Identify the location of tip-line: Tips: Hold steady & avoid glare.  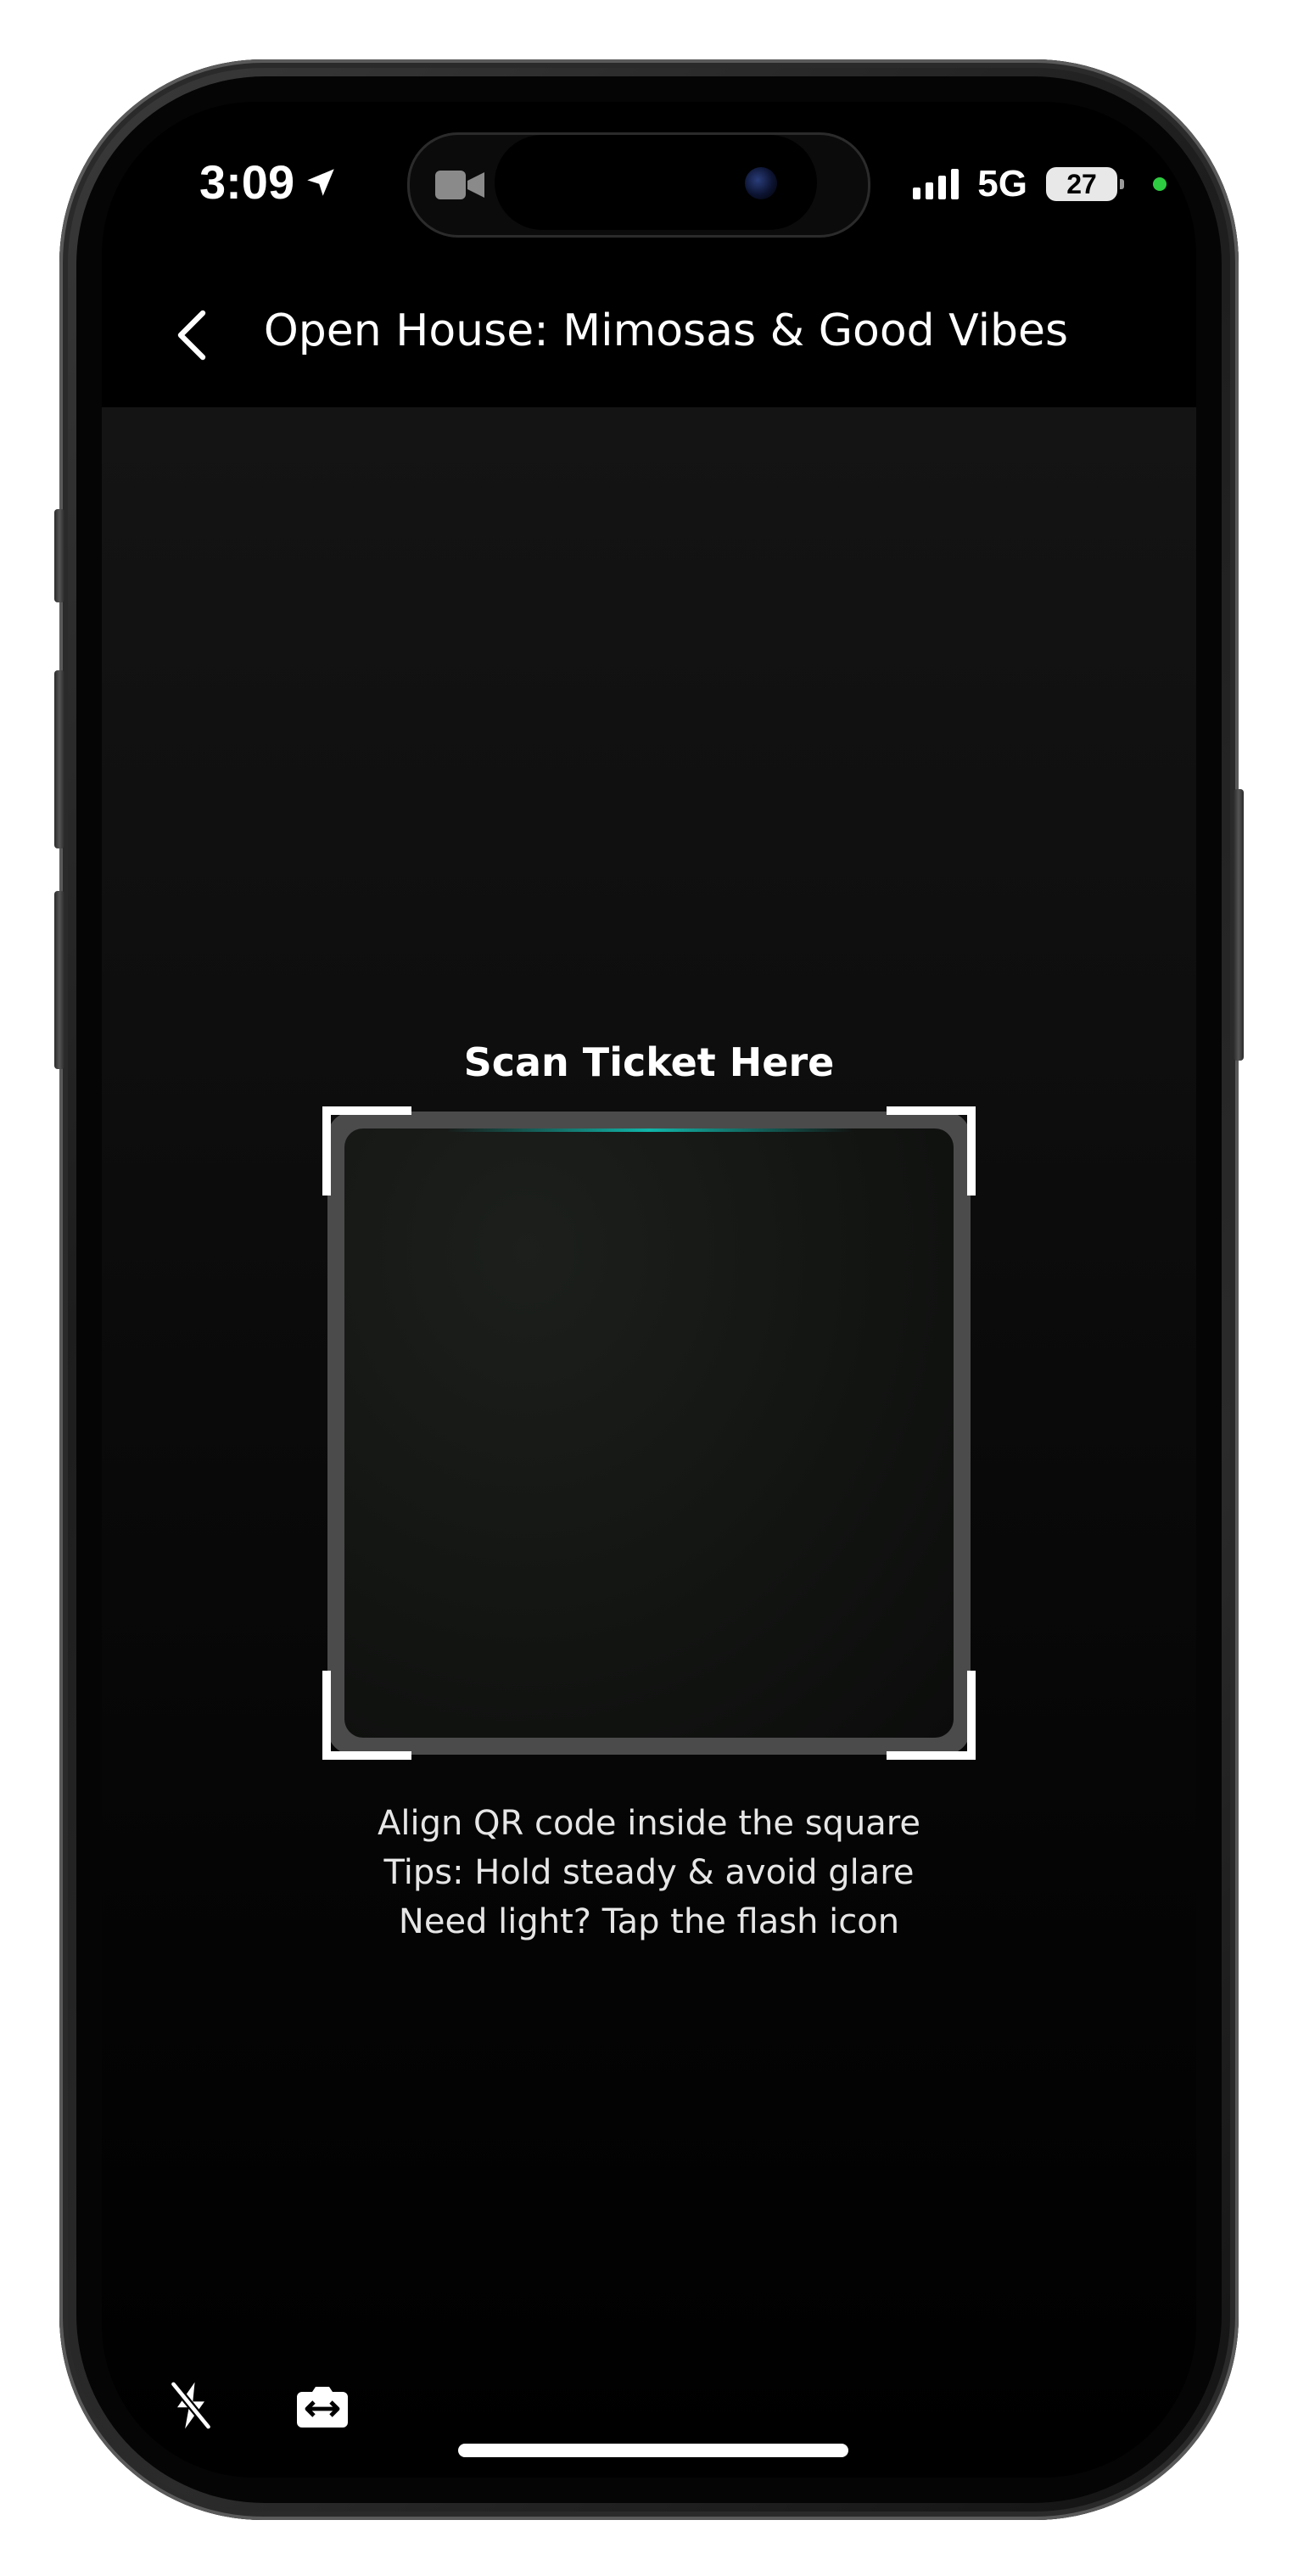
(649, 1872).